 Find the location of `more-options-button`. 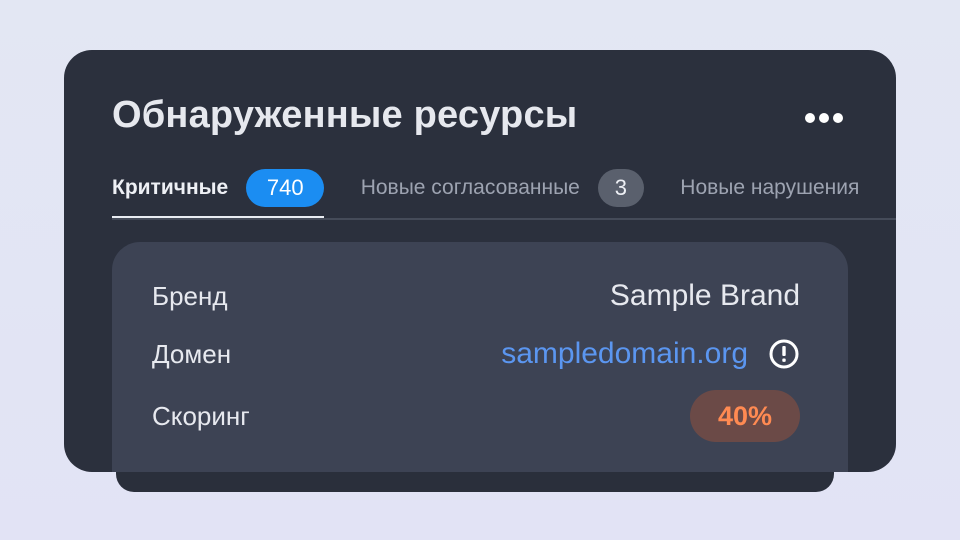

more-options-button is located at coordinates (824, 118).